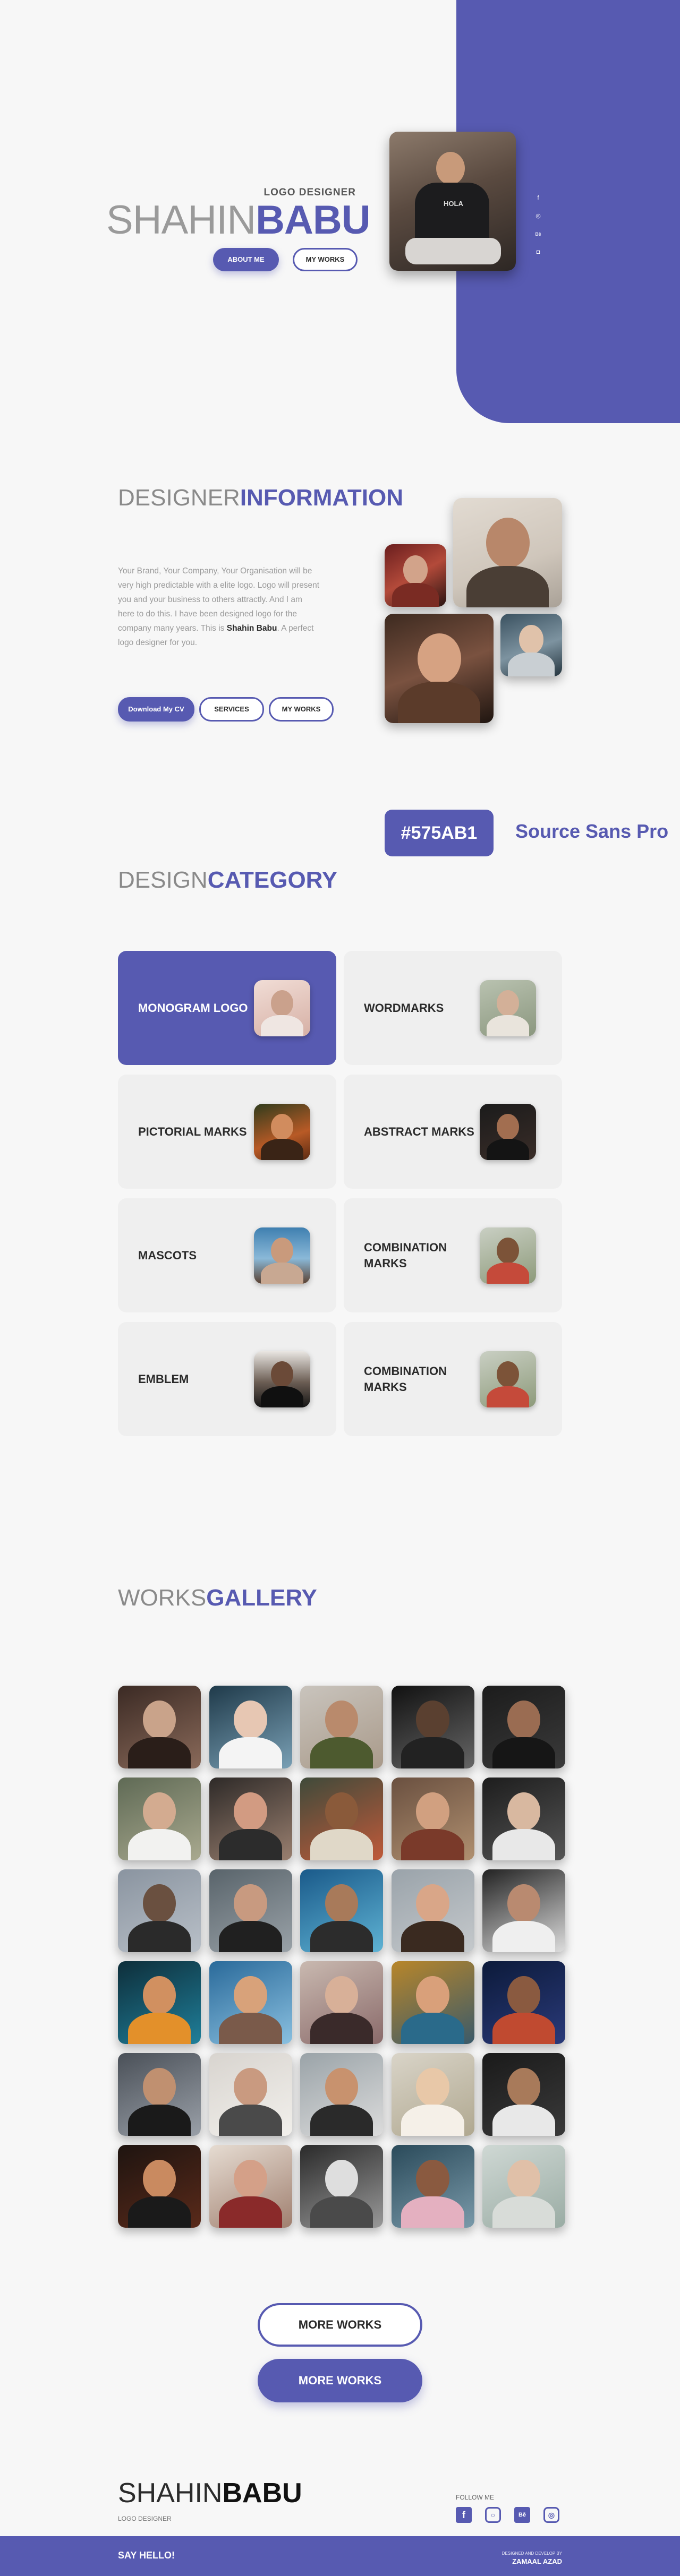 The width and height of the screenshot is (680, 2576). What do you see at coordinates (592, 831) in the screenshot?
I see `brand-font-name: Source Sans Pro` at bounding box center [592, 831].